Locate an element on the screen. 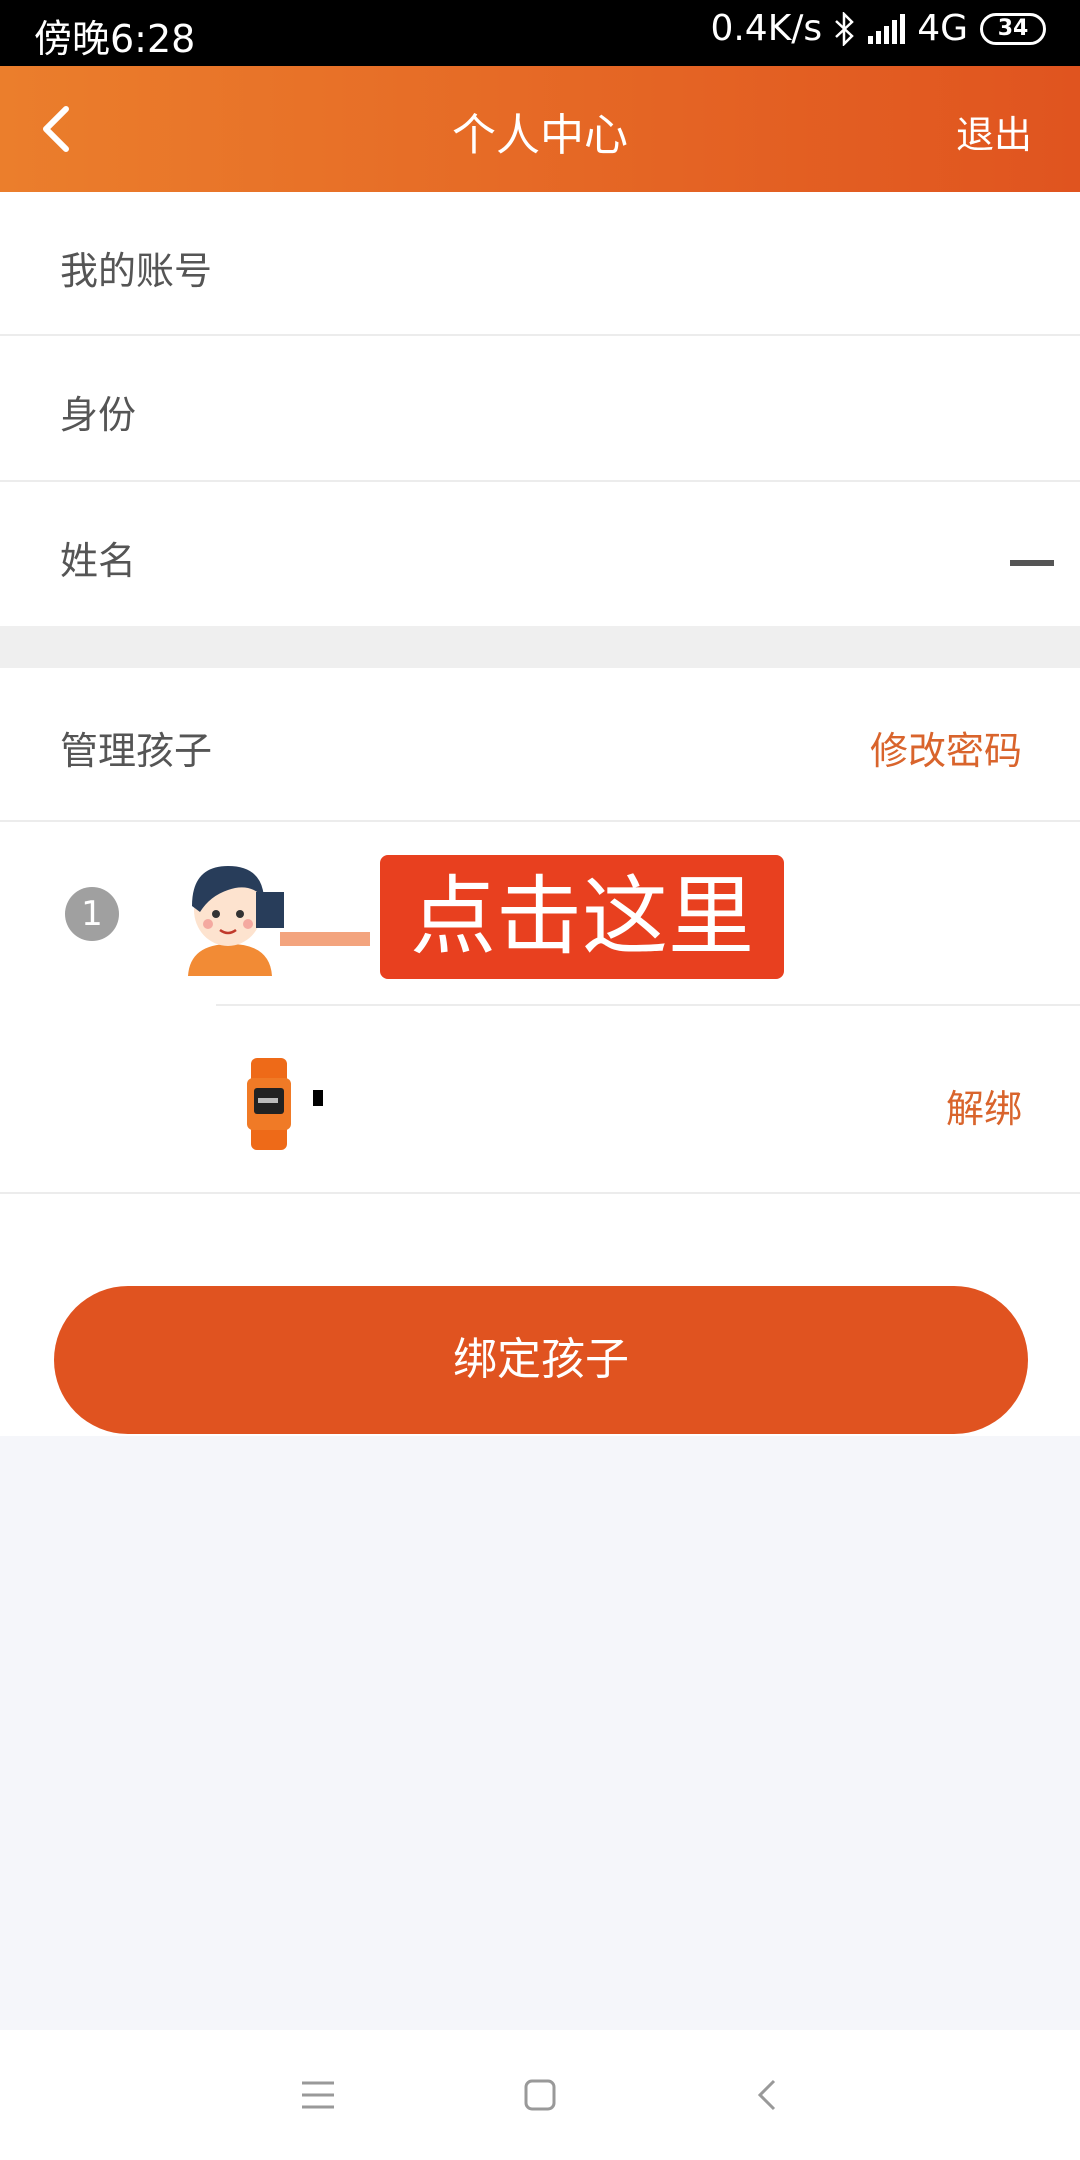 The image size is (1080, 2160). status-time: 傍晚6:28 is located at coordinates (115, 39).